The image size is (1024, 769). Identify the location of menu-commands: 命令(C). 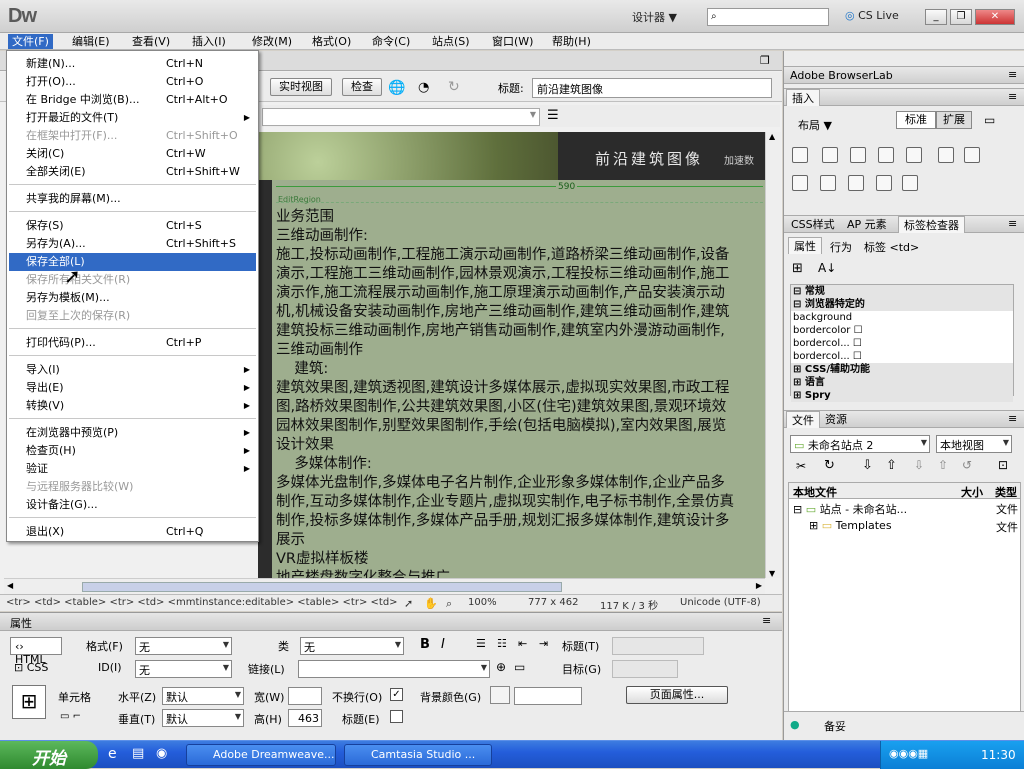
(391, 41).